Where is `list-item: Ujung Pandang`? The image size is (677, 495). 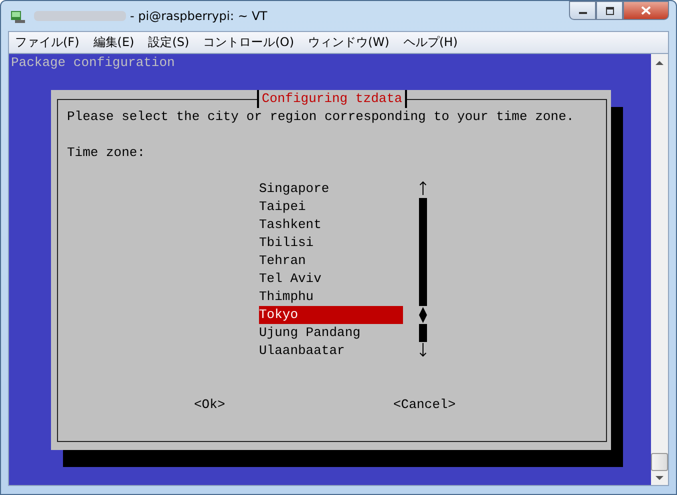 list-item: Ujung Pandang is located at coordinates (331, 333).